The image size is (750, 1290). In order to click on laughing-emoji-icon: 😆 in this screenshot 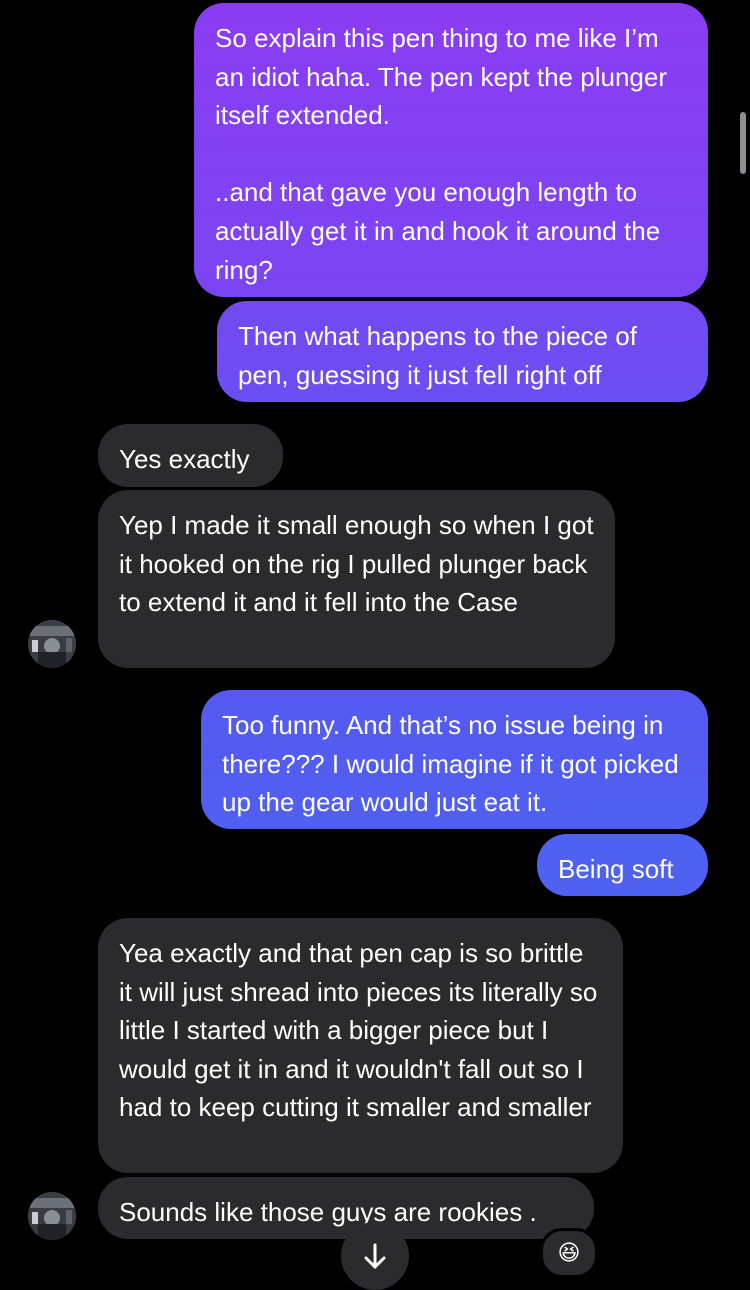, I will do `click(569, 1252)`.